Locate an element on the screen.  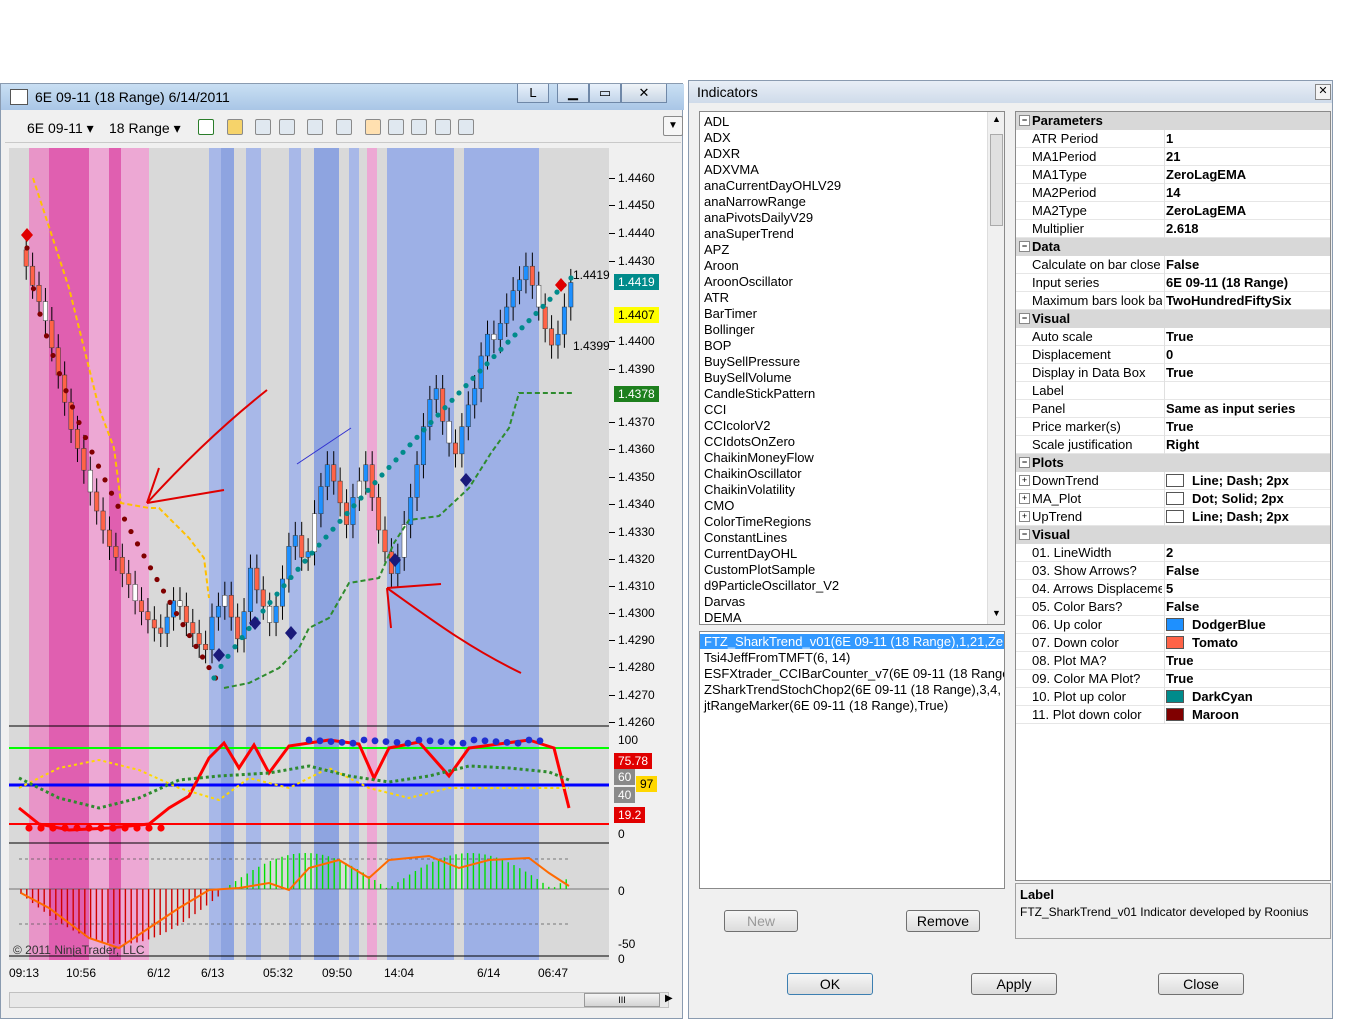
zoom-icon is located at coordinates (344, 127).